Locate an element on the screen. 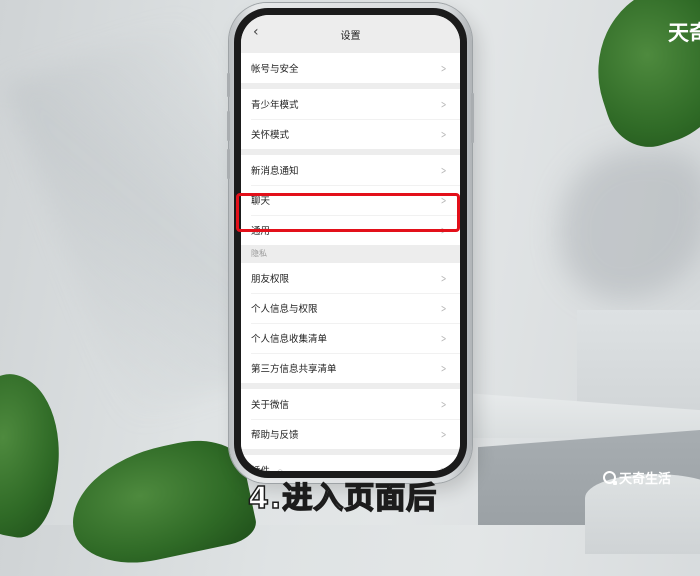 Image resolution: width=700 pixels, height=576 pixels. settings-item-about-wechat: 关于微信 > is located at coordinates (350, 404).